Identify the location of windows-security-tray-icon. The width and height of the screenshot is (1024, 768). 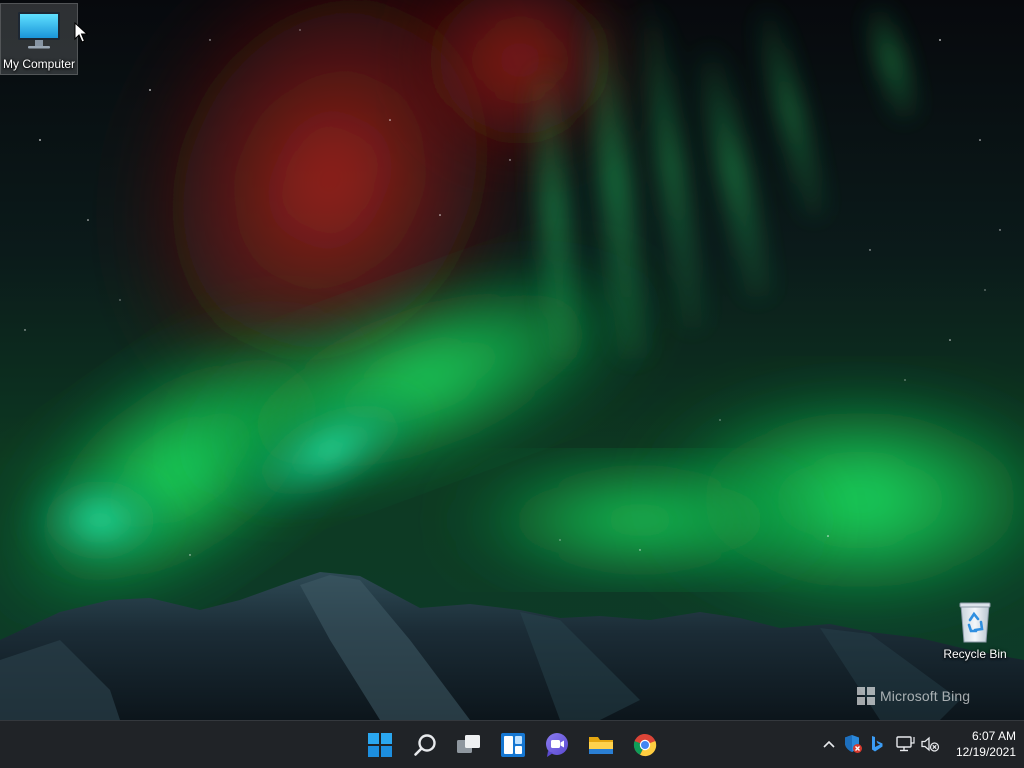
(853, 744).